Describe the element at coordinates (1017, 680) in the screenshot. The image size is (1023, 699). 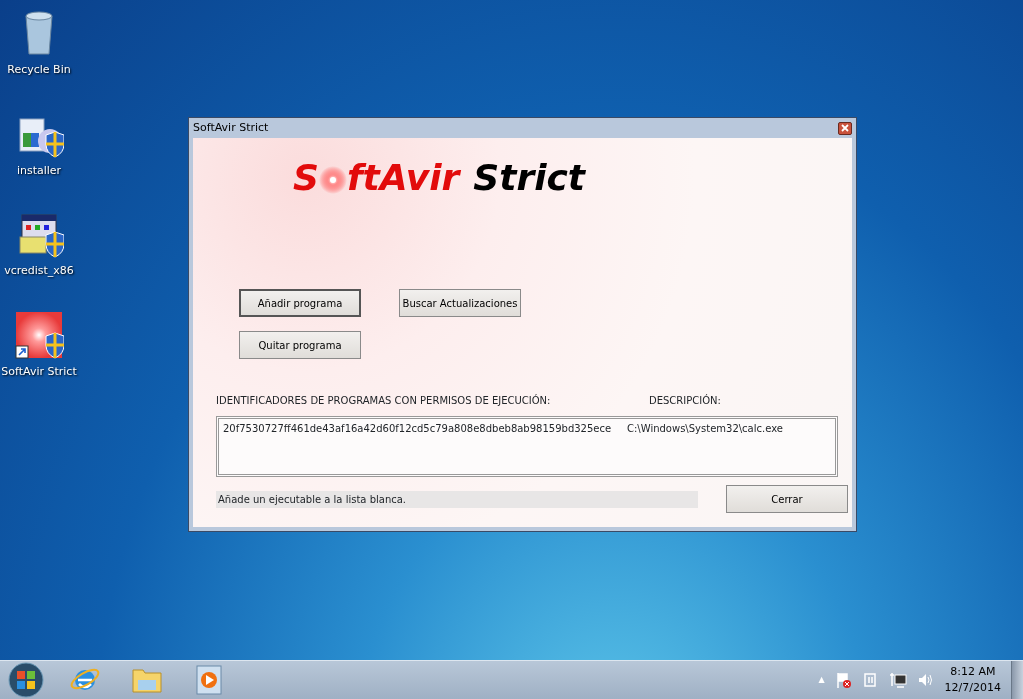
I see `show-desktop-button` at that location.